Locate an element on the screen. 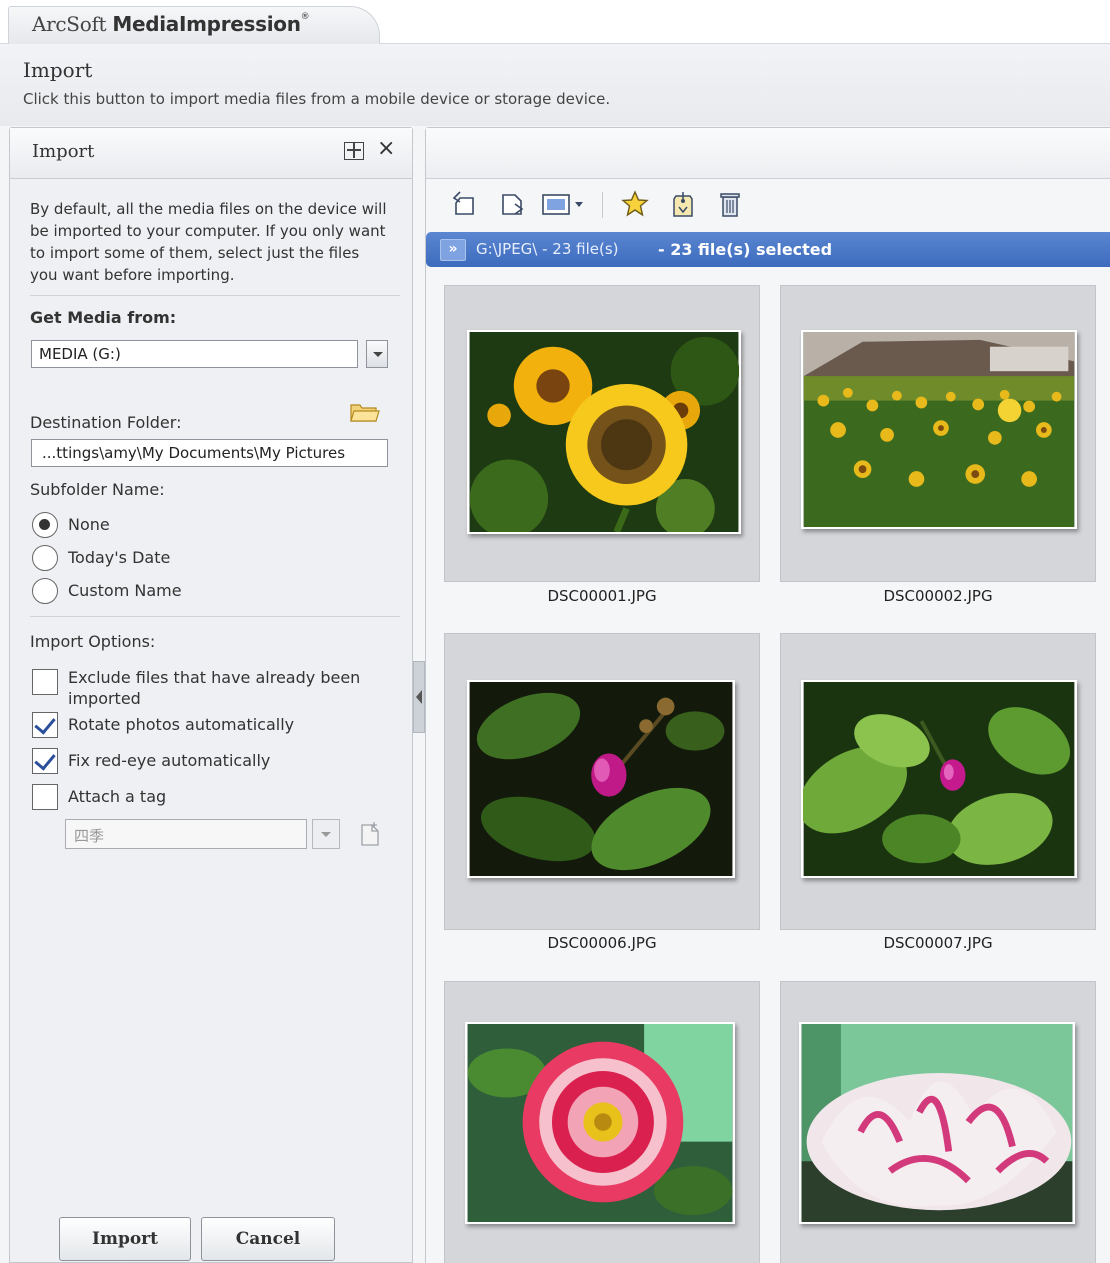 The width and height of the screenshot is (1110, 1263). photo-pink-white-peony is located at coordinates (937, 1123).